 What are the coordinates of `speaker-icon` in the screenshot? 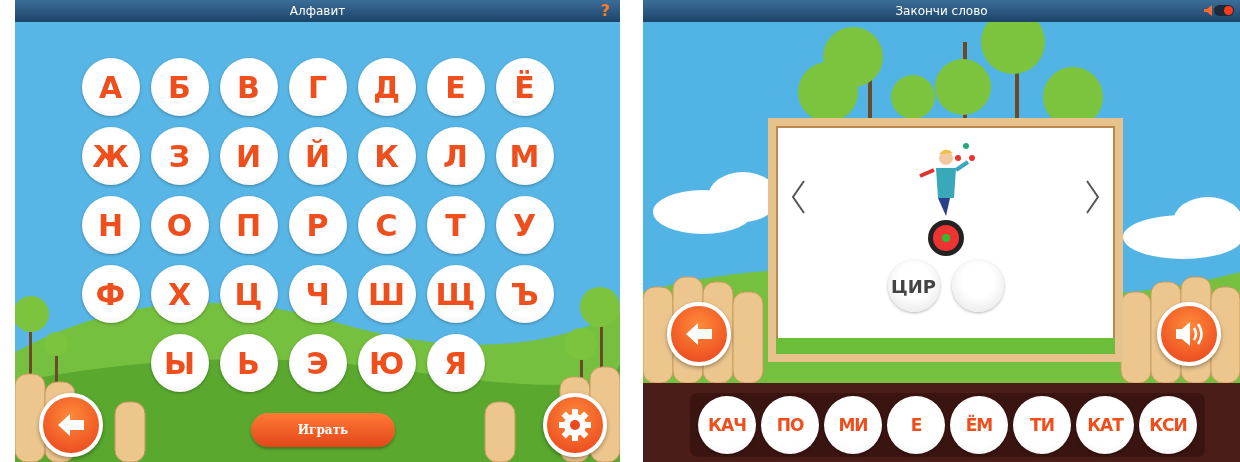 It's located at (1208, 10).